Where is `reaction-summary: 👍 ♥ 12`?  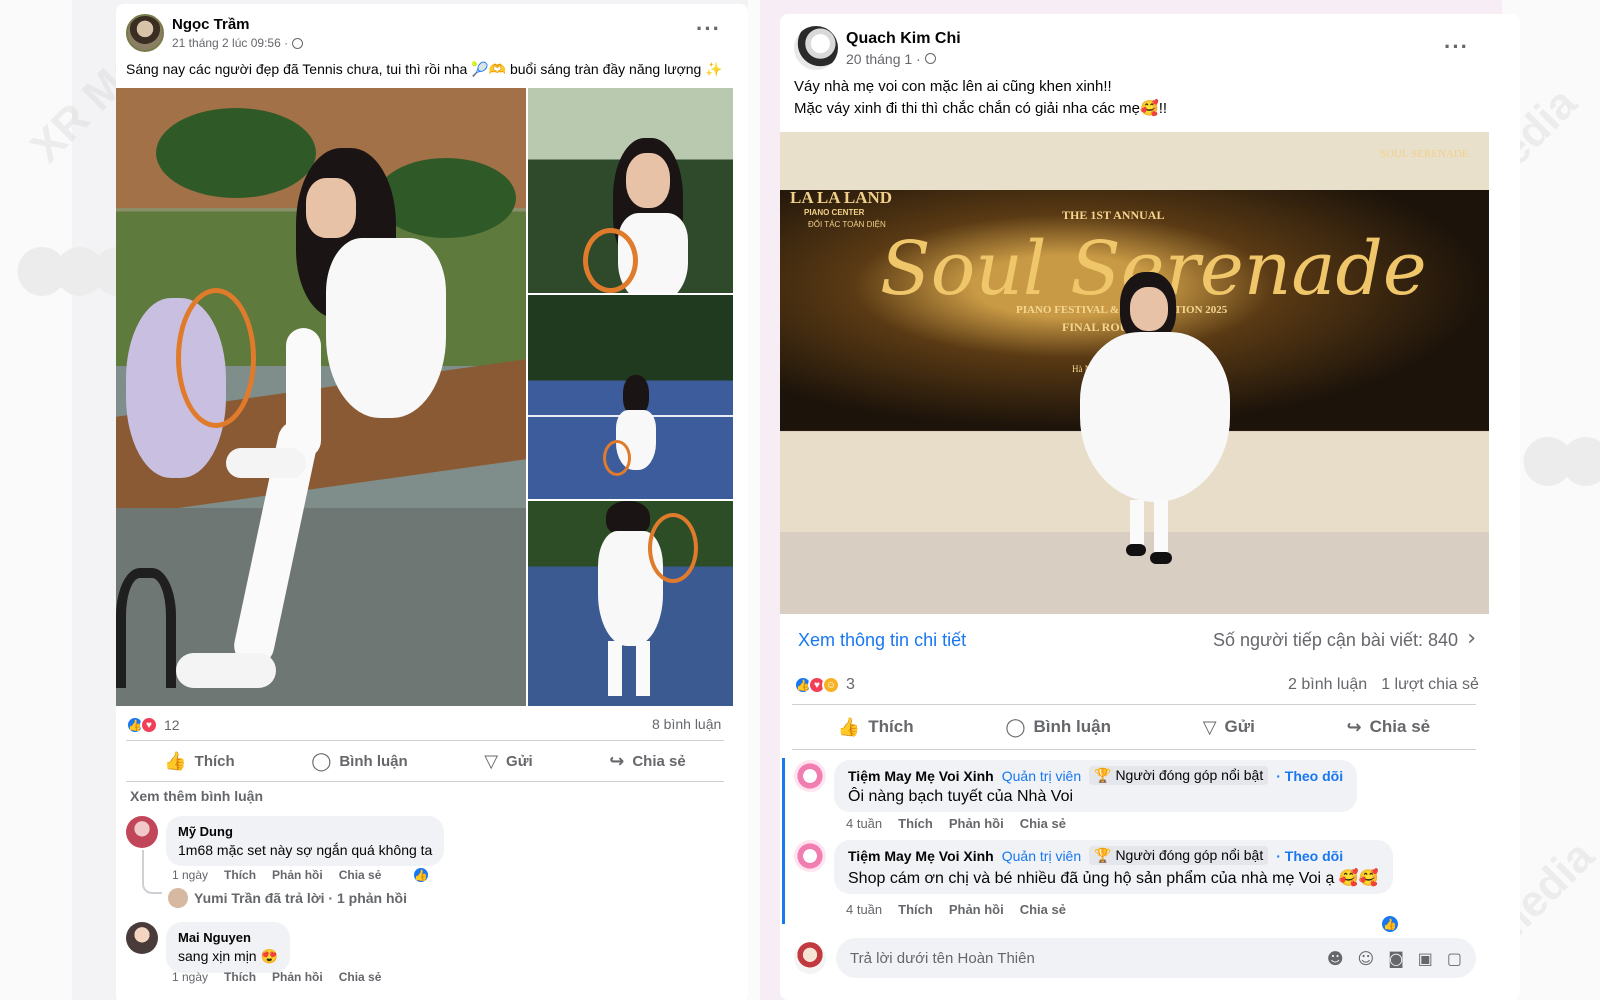 reaction-summary: 👍 ♥ 12 is located at coordinates (153, 725).